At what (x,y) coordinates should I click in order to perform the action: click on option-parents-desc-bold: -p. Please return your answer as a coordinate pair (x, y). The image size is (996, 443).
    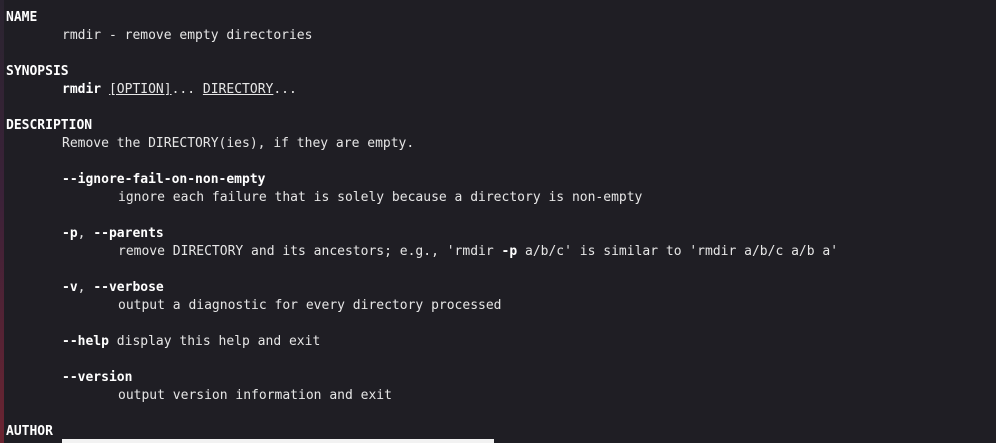
    Looking at the image, I should click on (509, 251).